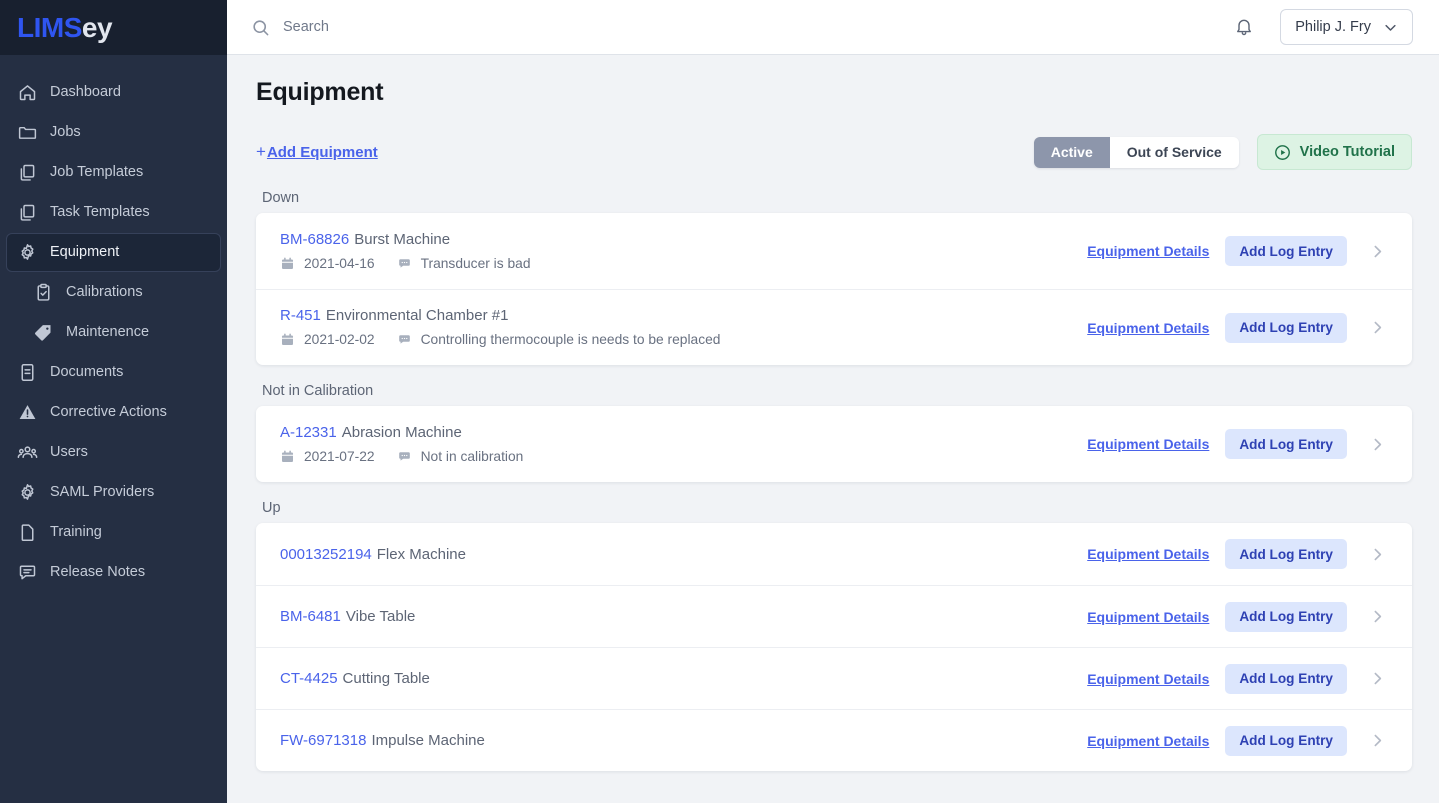 Image resolution: width=1439 pixels, height=803 pixels. What do you see at coordinates (49, 27) in the screenshot?
I see `logo-primary: LIMS` at bounding box center [49, 27].